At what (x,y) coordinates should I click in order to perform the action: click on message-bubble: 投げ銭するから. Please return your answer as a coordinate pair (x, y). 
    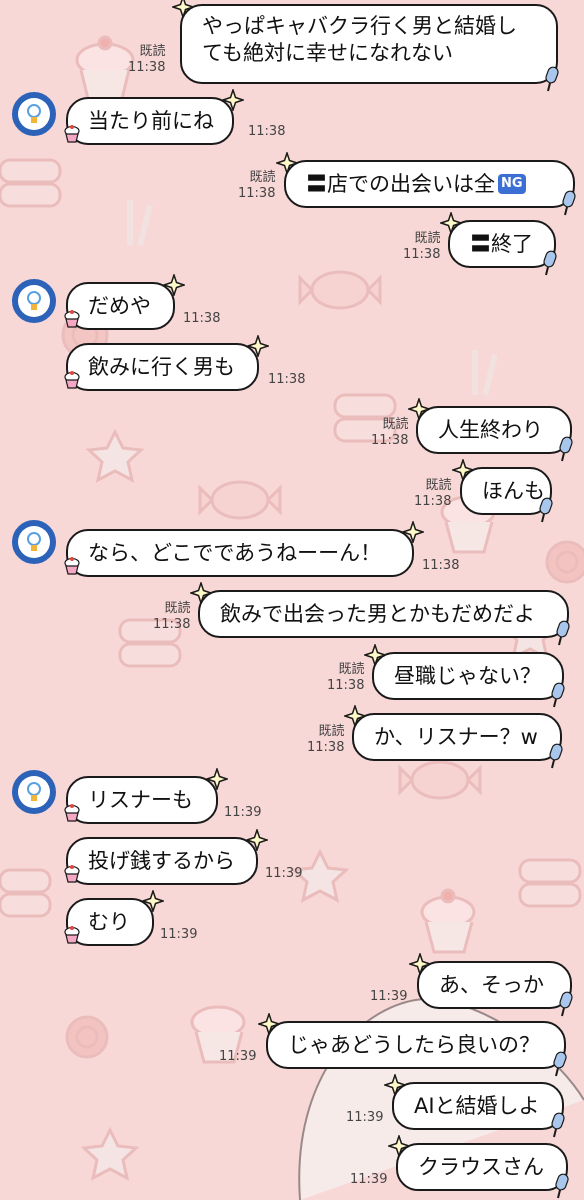
    Looking at the image, I should click on (162, 861).